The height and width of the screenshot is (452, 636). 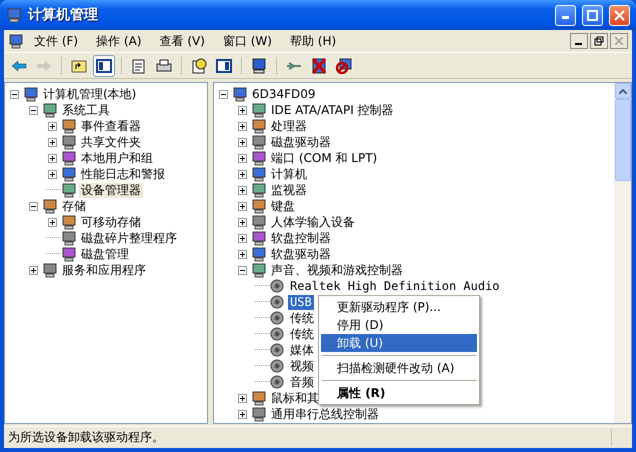 I want to click on tree-item: 人体学输入设备, so click(x=313, y=222).